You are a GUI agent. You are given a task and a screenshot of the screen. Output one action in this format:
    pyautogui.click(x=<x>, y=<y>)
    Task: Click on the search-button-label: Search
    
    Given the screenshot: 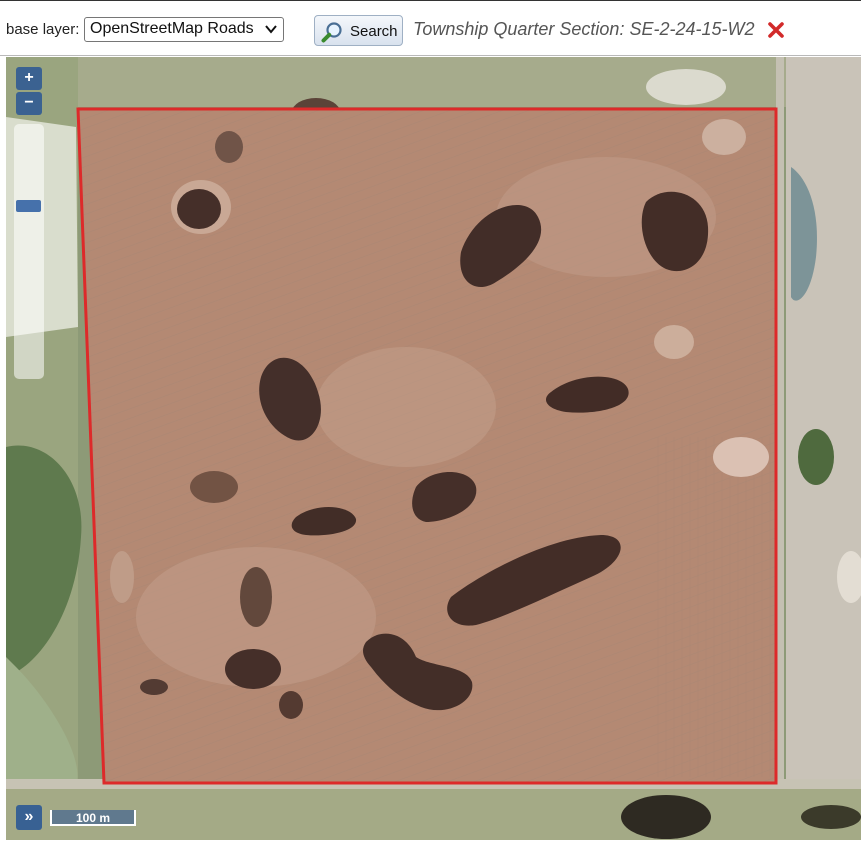 What is the action you would take?
    pyautogui.click(x=374, y=31)
    